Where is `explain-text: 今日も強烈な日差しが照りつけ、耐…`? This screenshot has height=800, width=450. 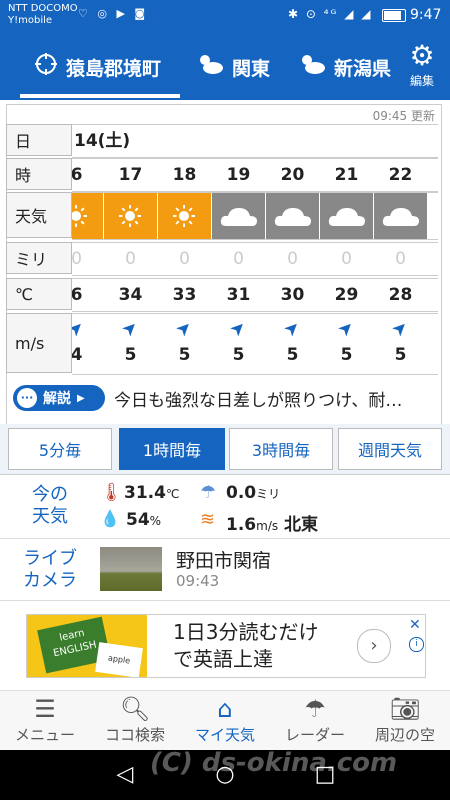 explain-text: 今日も強烈な日差しが照りつけ、耐… is located at coordinates (279, 398).